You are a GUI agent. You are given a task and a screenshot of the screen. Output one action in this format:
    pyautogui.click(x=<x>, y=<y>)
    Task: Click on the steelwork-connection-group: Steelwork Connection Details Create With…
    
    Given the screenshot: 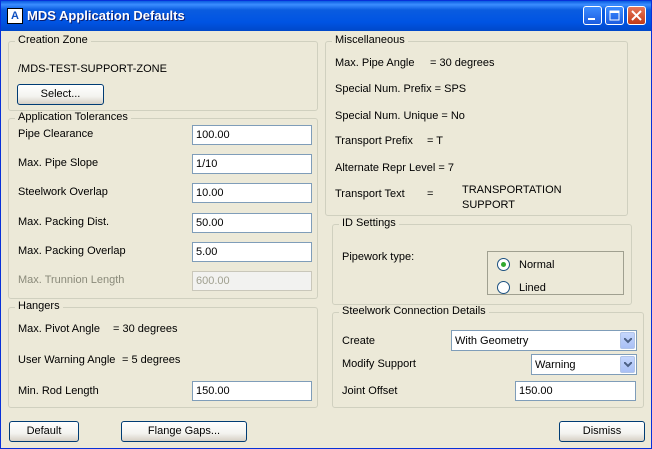 What is the action you would take?
    pyautogui.click(x=488, y=356)
    